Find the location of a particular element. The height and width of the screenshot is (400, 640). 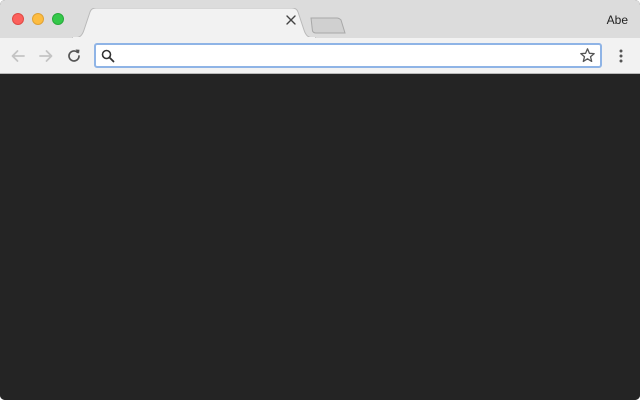

tab-strip: Abe is located at coordinates (320, 19).